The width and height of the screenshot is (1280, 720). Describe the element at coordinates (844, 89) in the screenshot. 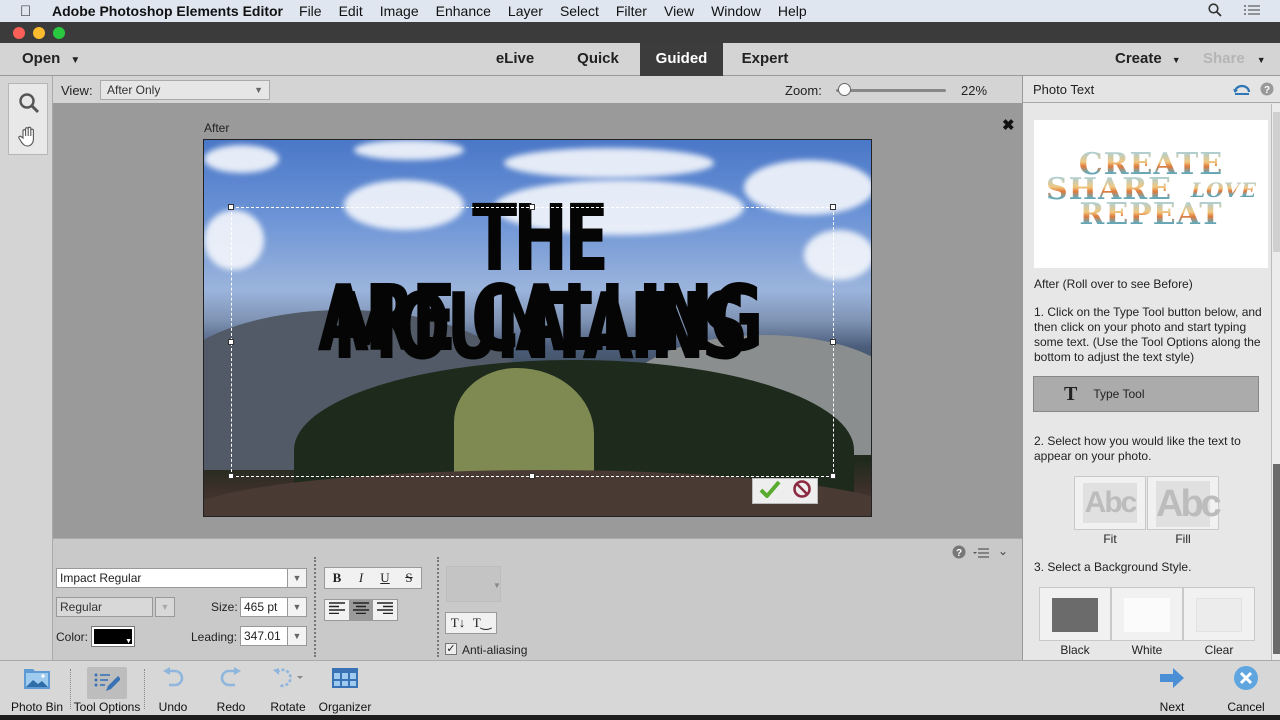

I see `zoom-slider-handle` at that location.